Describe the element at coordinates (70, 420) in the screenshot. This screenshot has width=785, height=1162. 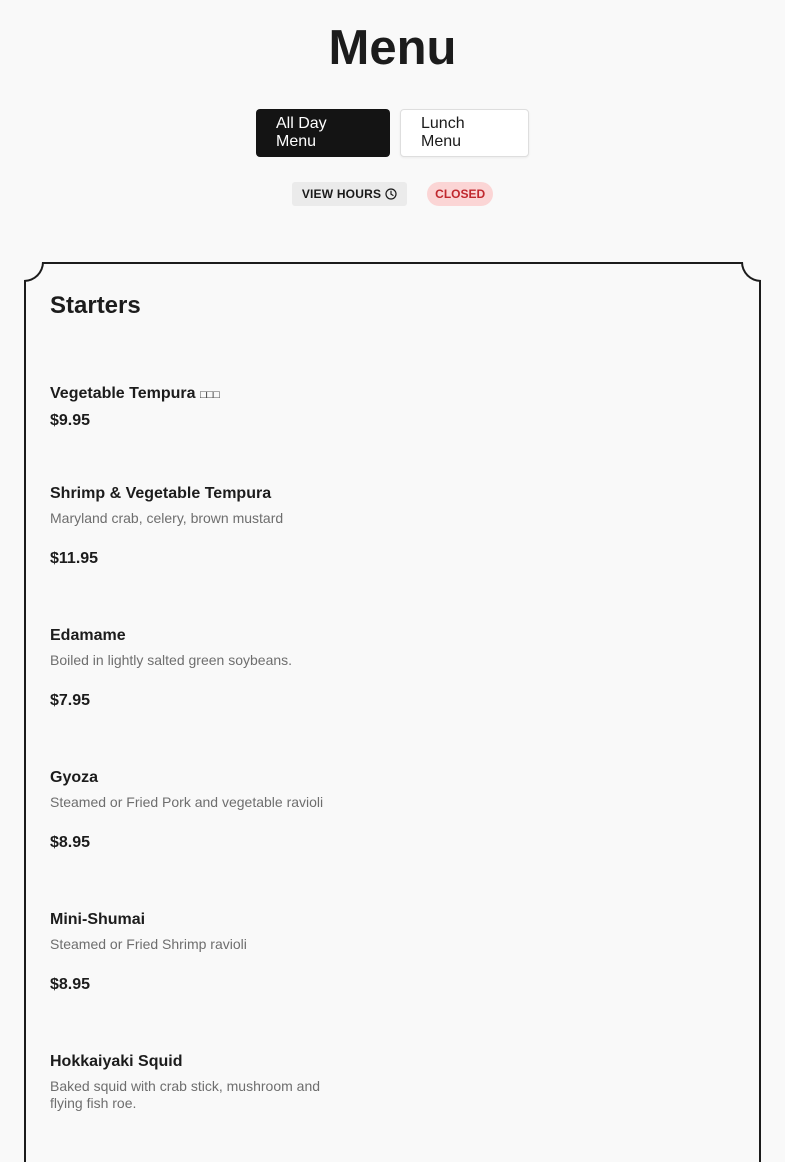
I see `item-price: $9.95` at that location.